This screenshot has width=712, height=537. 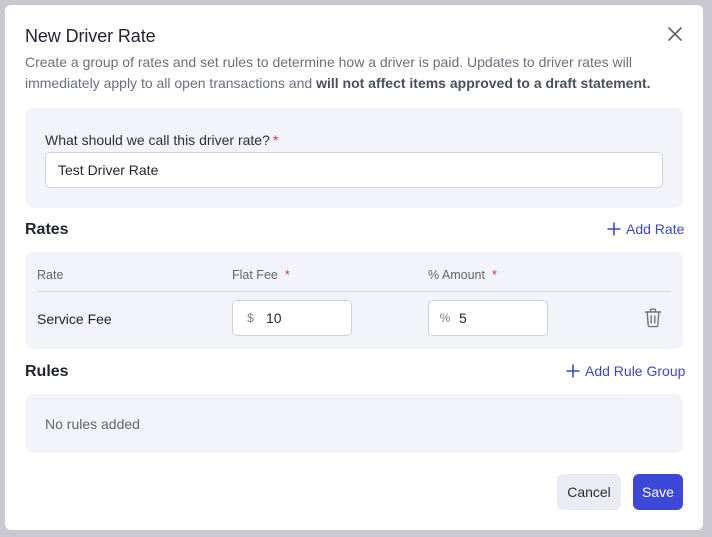 I want to click on amount-field: %, so click(x=488, y=318).